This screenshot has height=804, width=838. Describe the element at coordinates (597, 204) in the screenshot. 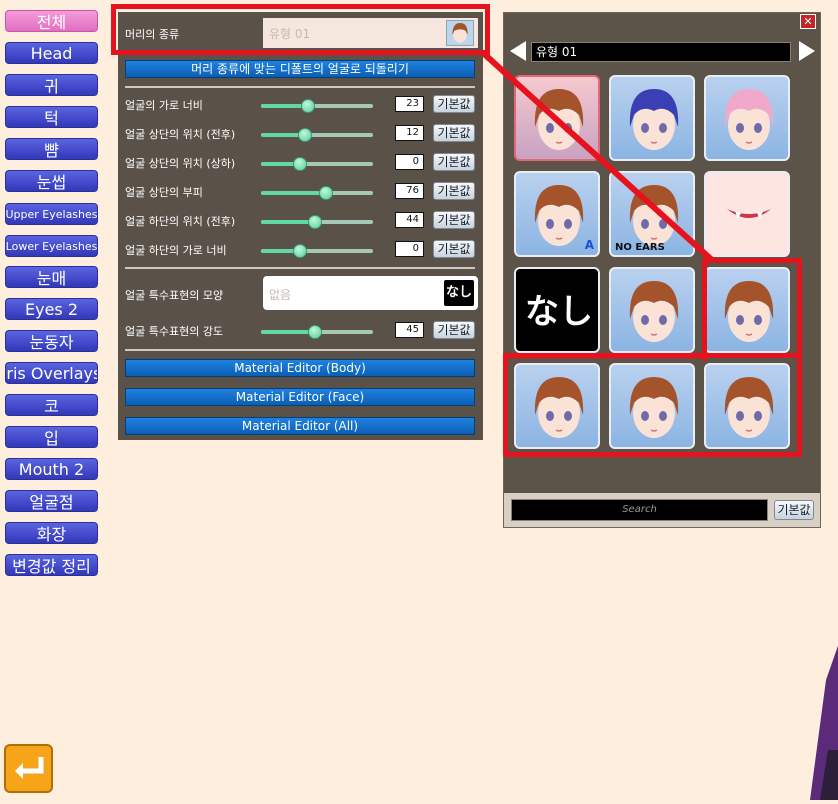

I see `highlight-connector` at that location.